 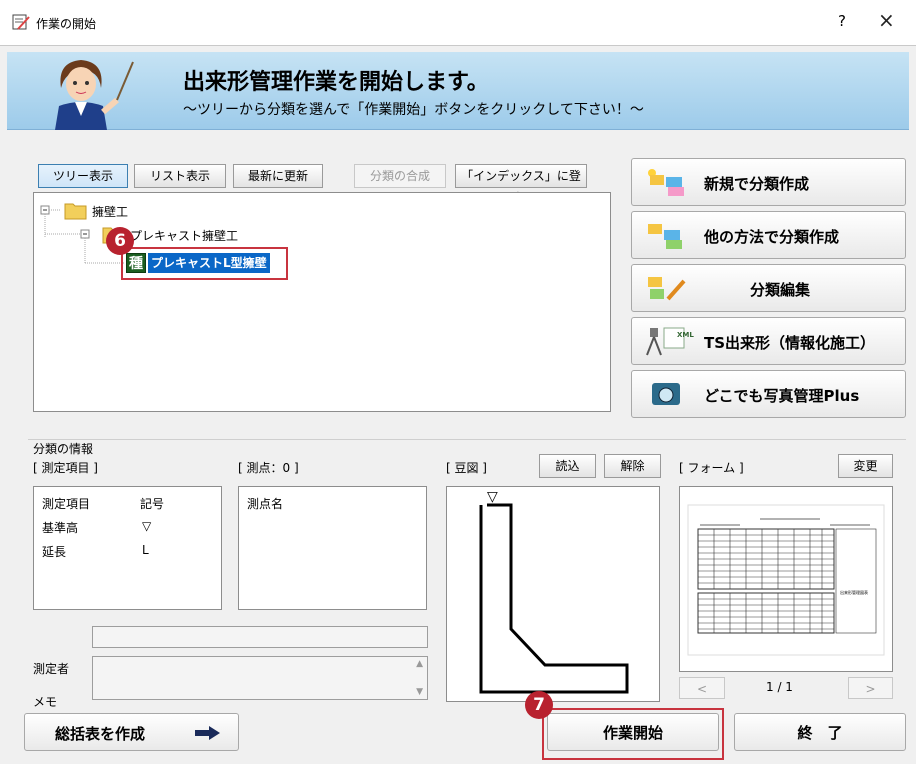 I want to click on start-work-button: 作業開始, so click(x=633, y=732).